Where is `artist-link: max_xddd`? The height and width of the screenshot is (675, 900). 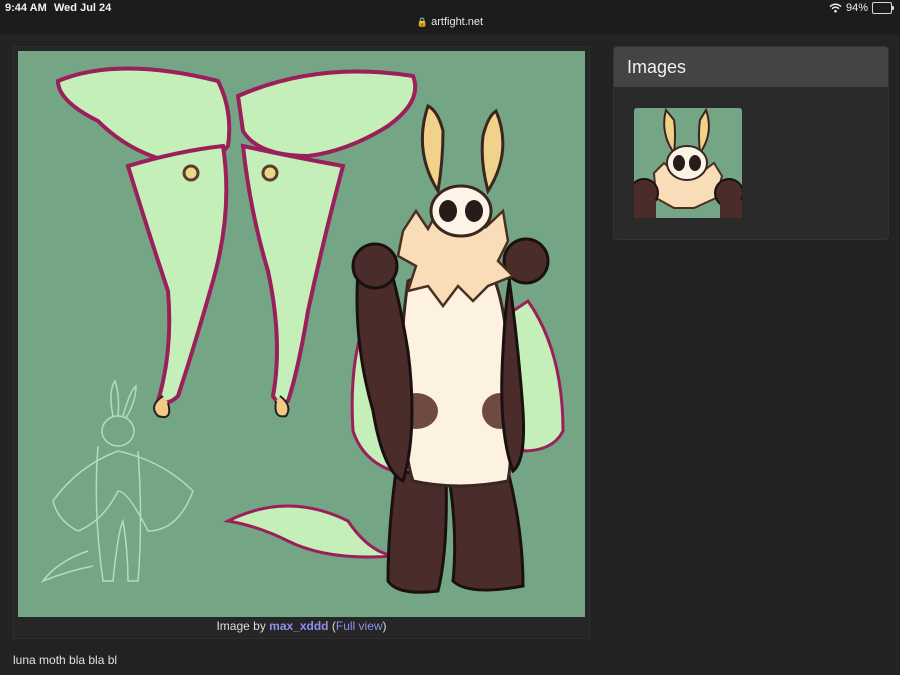 artist-link: max_xddd is located at coordinates (298, 626).